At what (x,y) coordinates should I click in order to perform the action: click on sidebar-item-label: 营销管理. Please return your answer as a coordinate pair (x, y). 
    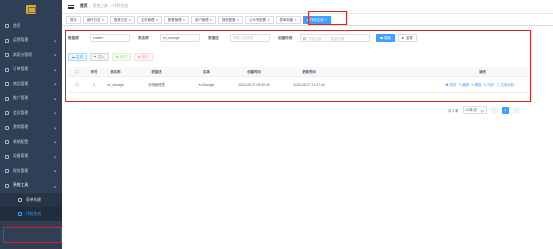
    Looking at the image, I should click on (21, 127).